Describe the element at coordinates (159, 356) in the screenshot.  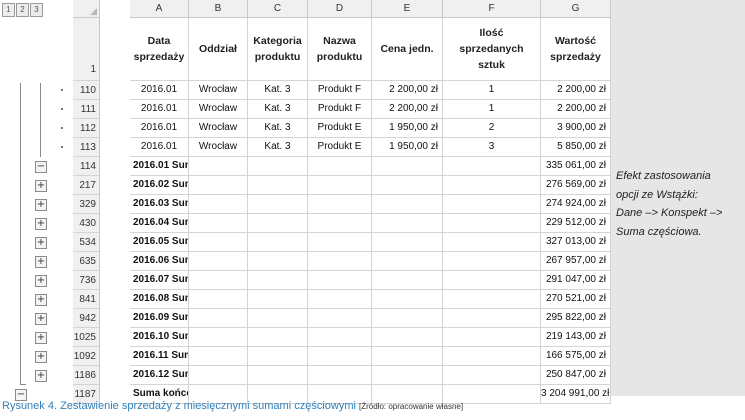
I see `subtotal-label: 2016.11 Suma` at that location.